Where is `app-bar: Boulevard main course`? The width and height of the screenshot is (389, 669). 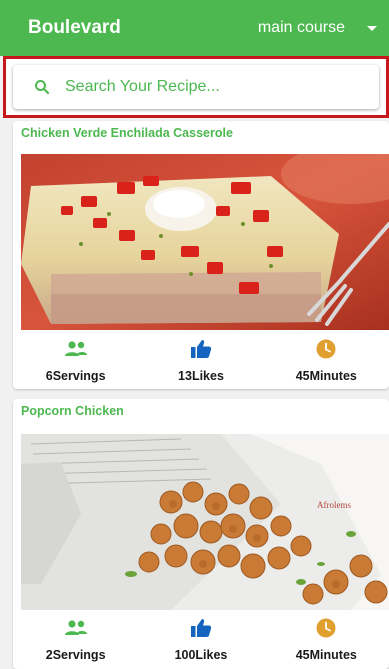
app-bar: Boulevard main course is located at coordinates (194, 28).